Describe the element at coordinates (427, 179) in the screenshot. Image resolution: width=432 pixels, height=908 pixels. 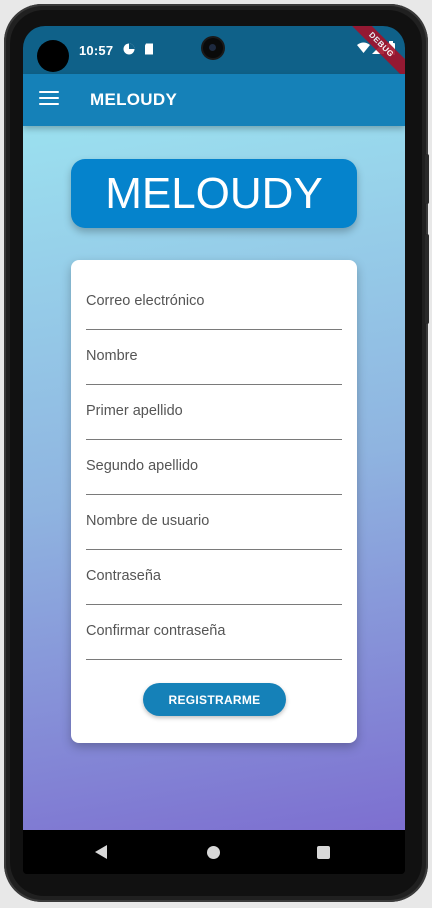
I see `volume-button` at that location.